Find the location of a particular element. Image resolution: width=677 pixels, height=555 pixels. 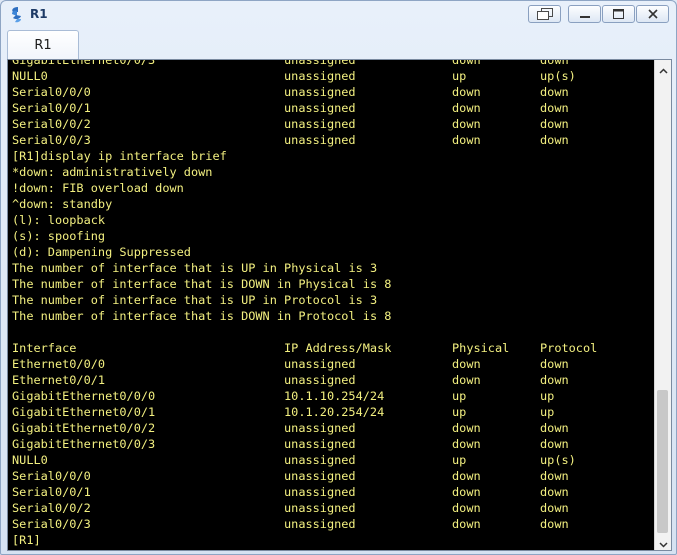

console-line: (l): loopback is located at coordinates (304, 220).